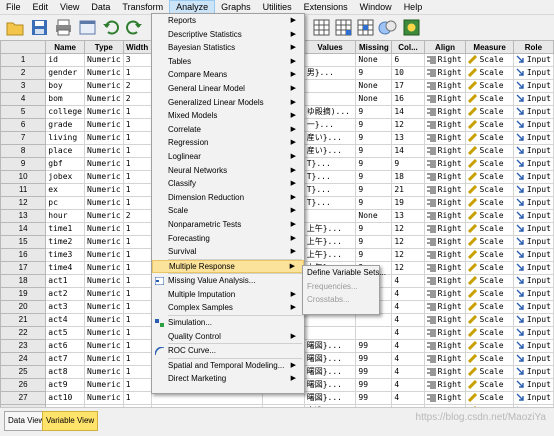 Image resolution: width=554 pixels, height=436 pixels. What do you see at coordinates (408, 190) in the screenshot?
I see `columns-cell: 21` at bounding box center [408, 190].